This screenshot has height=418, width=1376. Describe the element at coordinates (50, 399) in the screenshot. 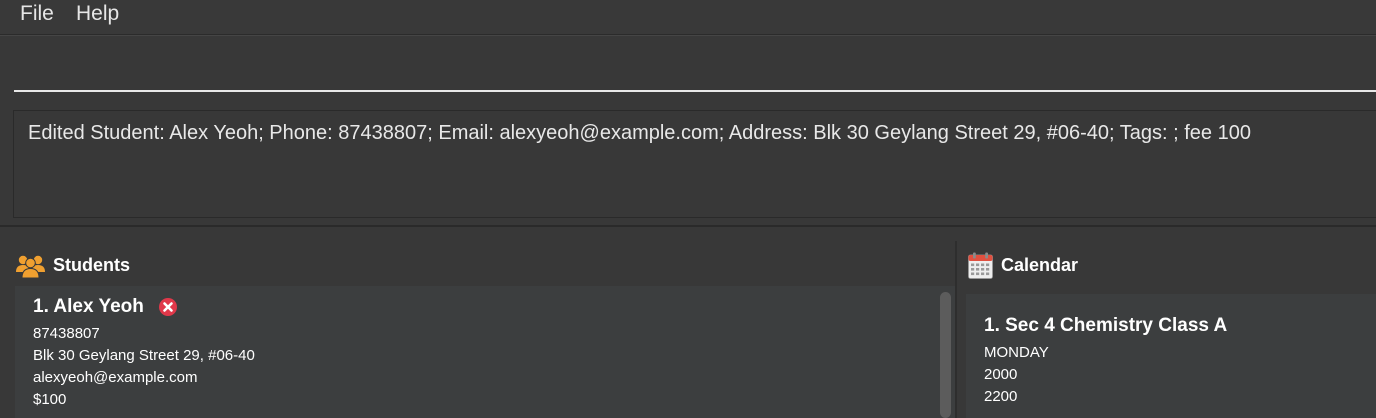

I see `student-fee: $100` at that location.